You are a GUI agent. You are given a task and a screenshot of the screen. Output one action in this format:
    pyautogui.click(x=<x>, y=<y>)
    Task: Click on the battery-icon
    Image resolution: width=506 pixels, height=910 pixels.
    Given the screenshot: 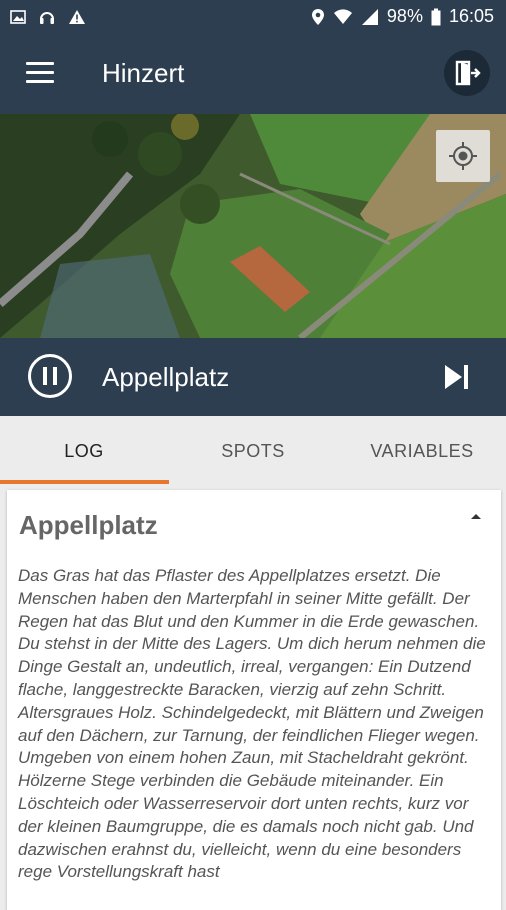 What is the action you would take?
    pyautogui.click(x=436, y=16)
    